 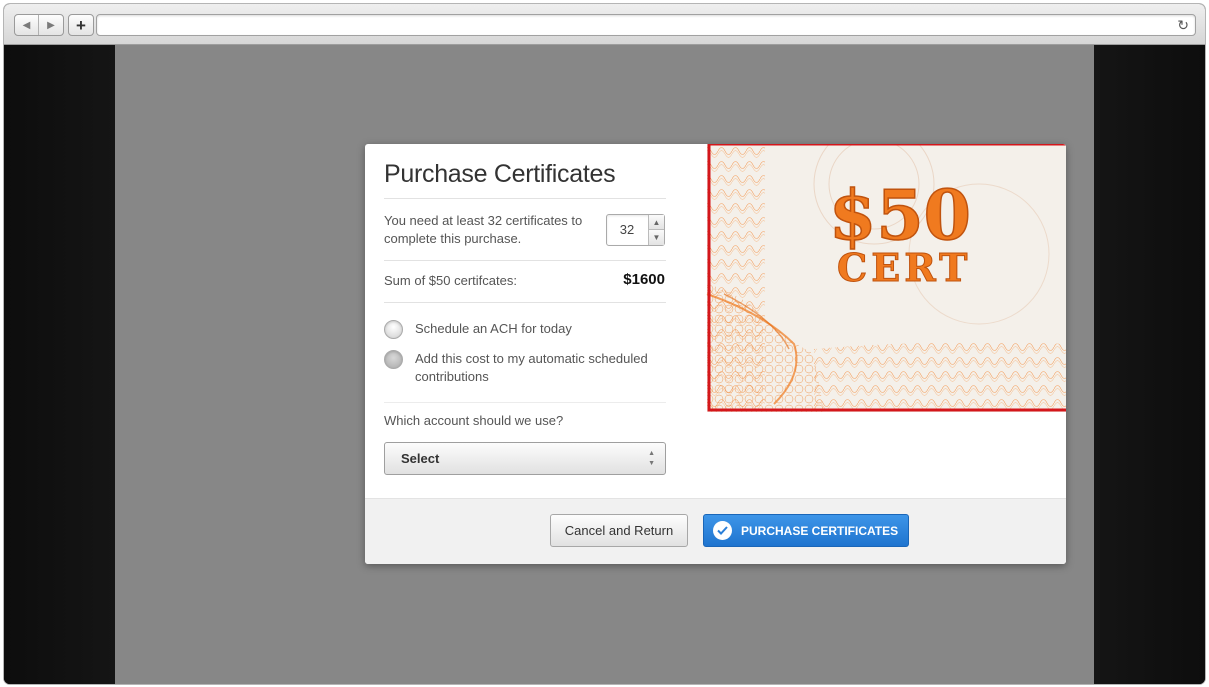 What do you see at coordinates (651, 458) in the screenshot?
I see `select-caret-icon: ▲ ▼` at bounding box center [651, 458].